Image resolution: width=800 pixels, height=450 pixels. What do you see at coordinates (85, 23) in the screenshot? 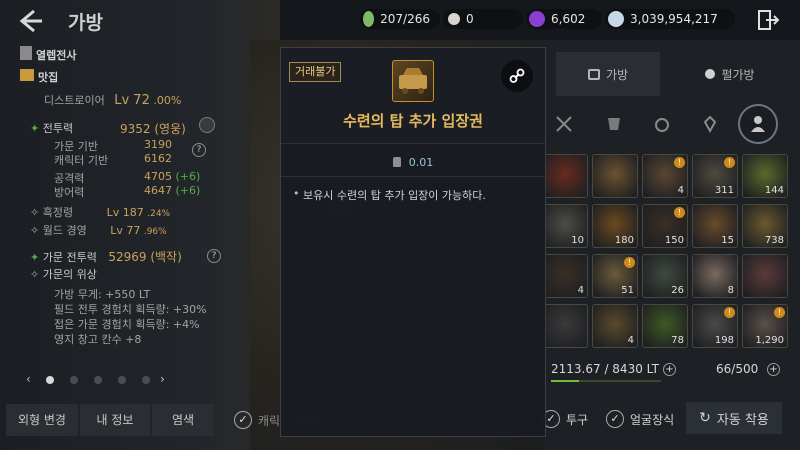
I see `page-title: 가방` at bounding box center [85, 23].